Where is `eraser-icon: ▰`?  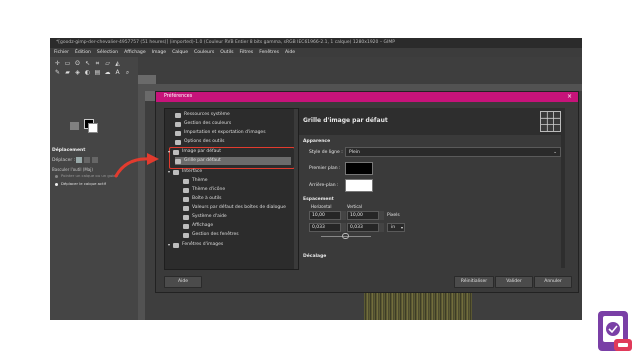 eraser-icon: ▰ is located at coordinates (67, 72).